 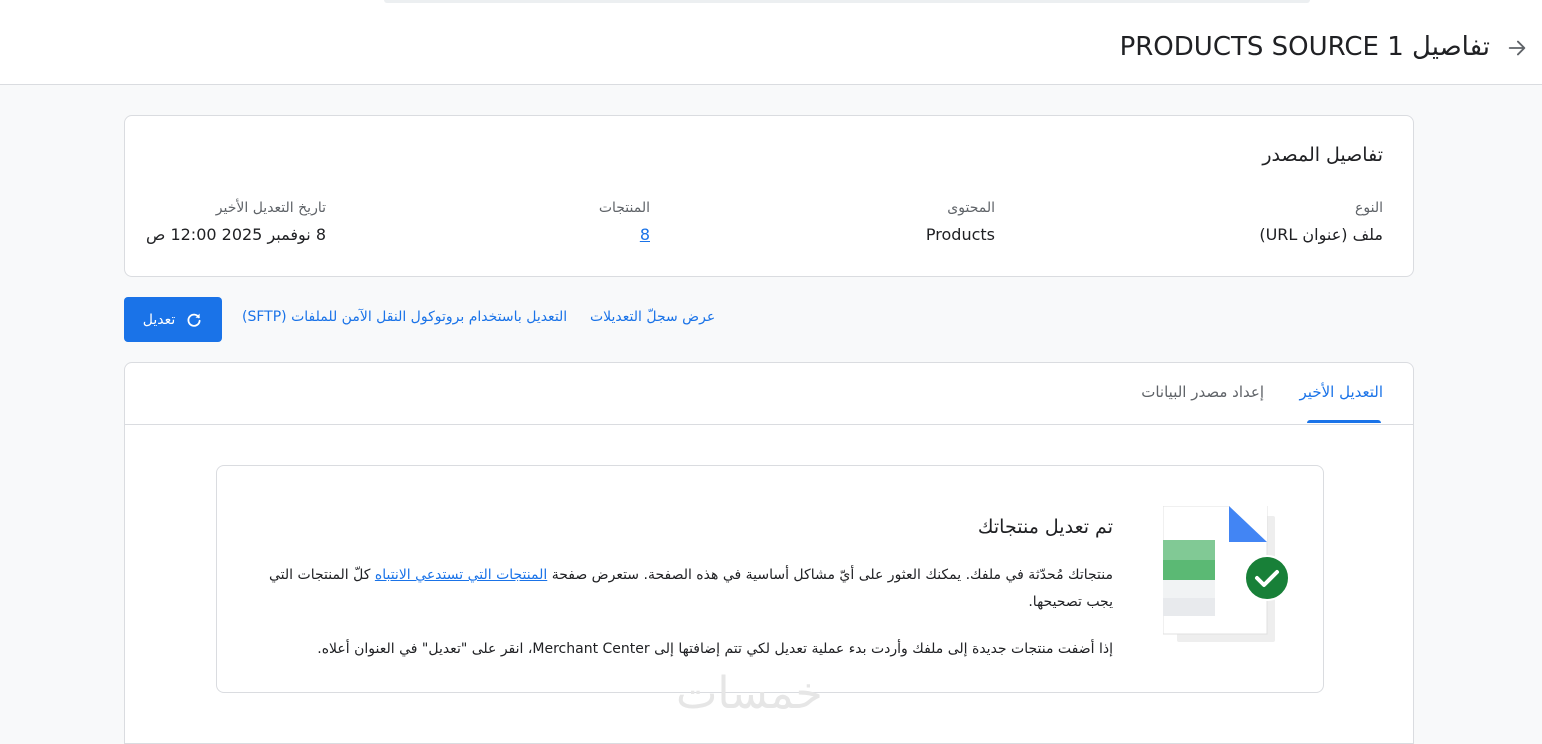 I want to click on tab-data-source-setup: إعداد مصدر البيانات, so click(x=1202, y=392).